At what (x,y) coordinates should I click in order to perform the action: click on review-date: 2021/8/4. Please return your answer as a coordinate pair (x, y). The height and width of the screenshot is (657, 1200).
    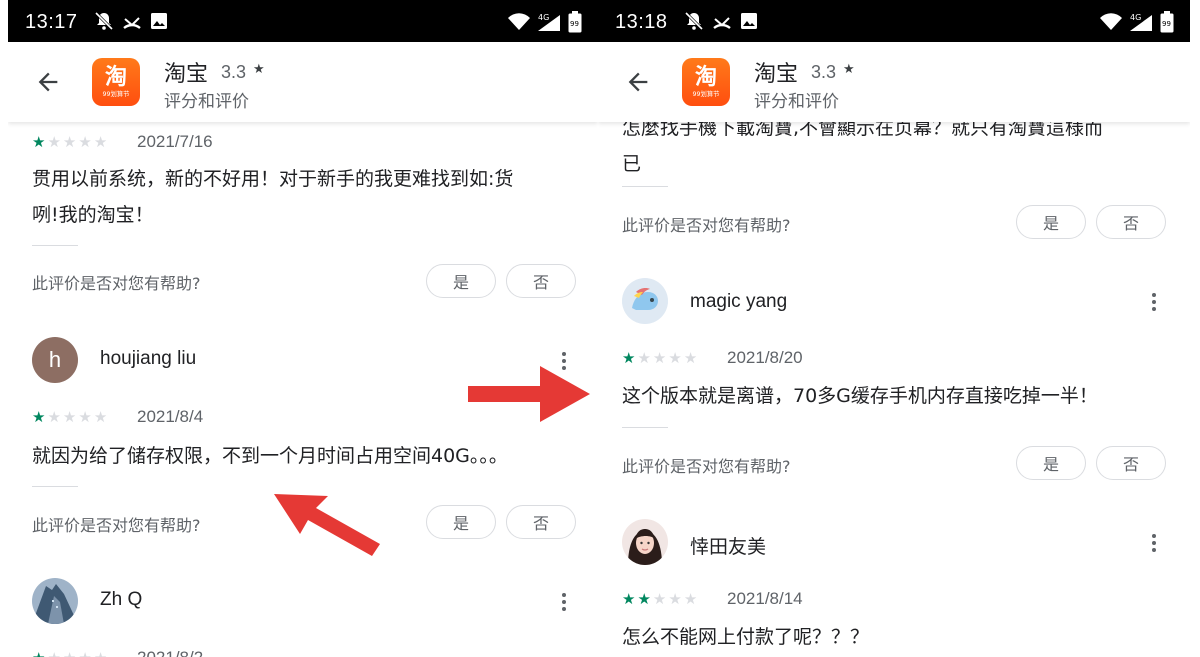
    Looking at the image, I should click on (170, 416).